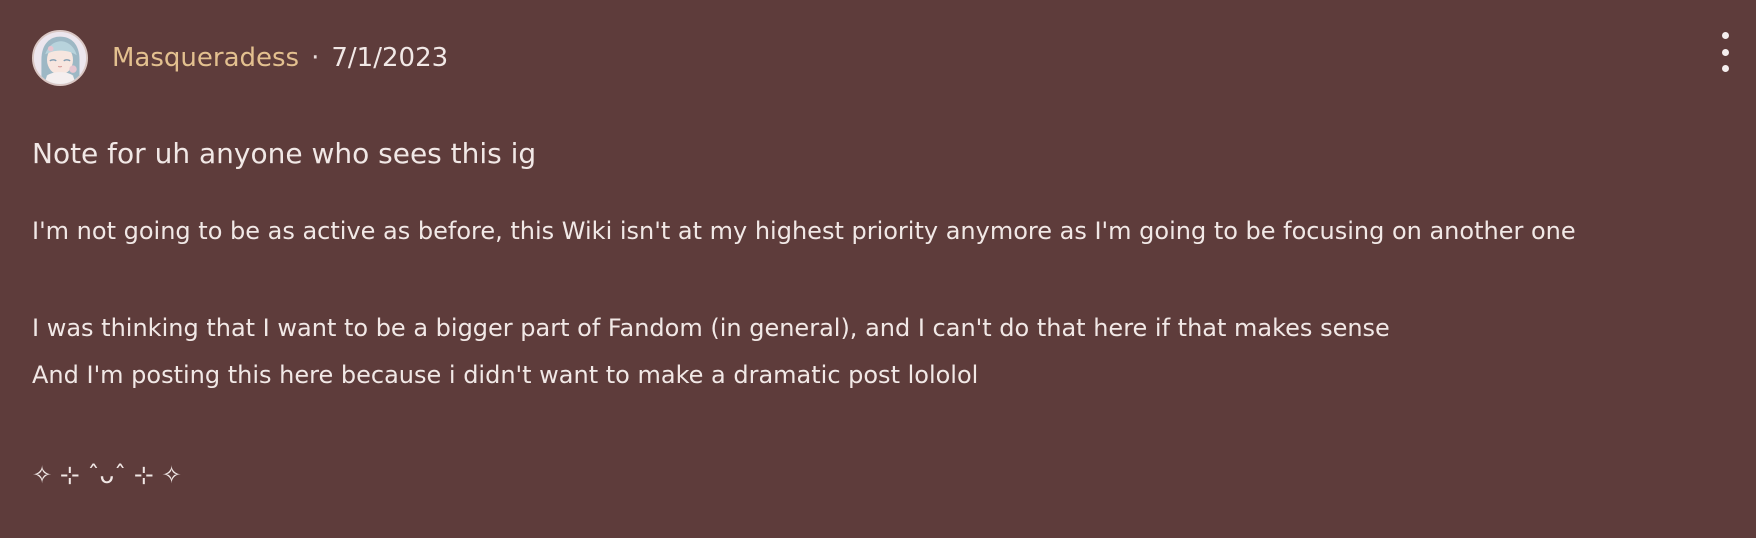 This screenshot has height=538, width=1756. What do you see at coordinates (284, 153) in the screenshot?
I see `post-title: Note for uh anyone who sees this ig` at bounding box center [284, 153].